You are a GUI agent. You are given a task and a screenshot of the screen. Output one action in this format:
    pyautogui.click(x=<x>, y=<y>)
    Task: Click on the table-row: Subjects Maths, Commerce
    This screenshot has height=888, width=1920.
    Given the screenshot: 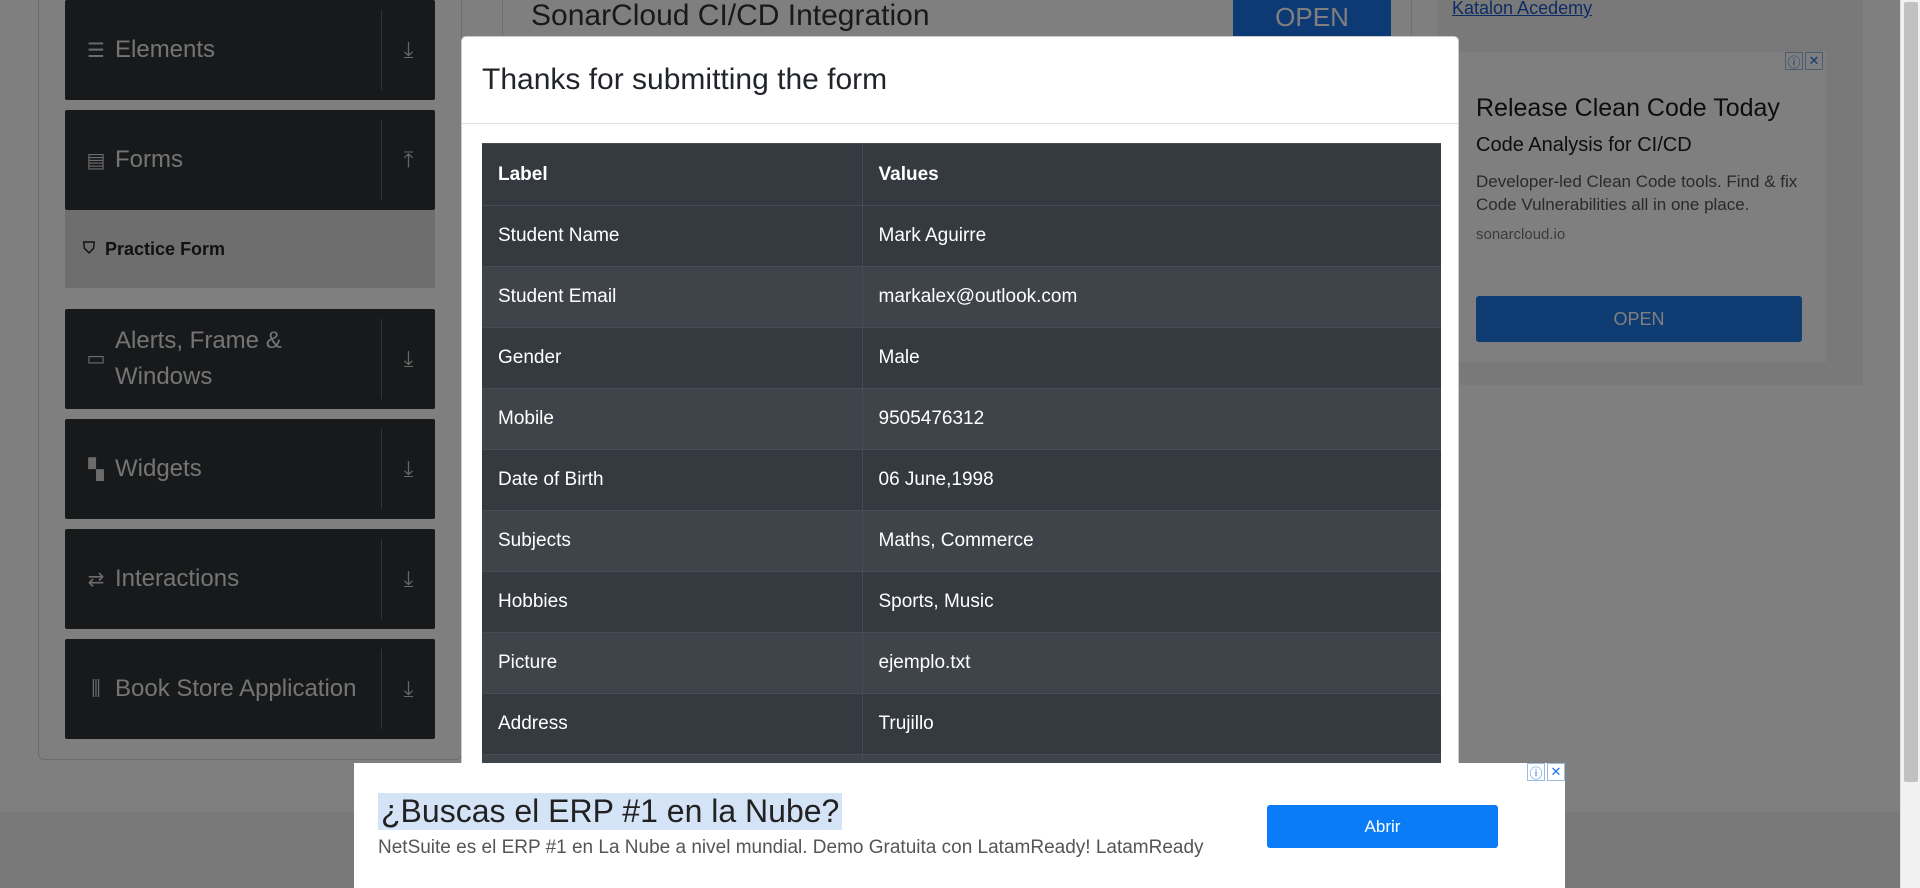 What is the action you would take?
    pyautogui.click(x=961, y=541)
    